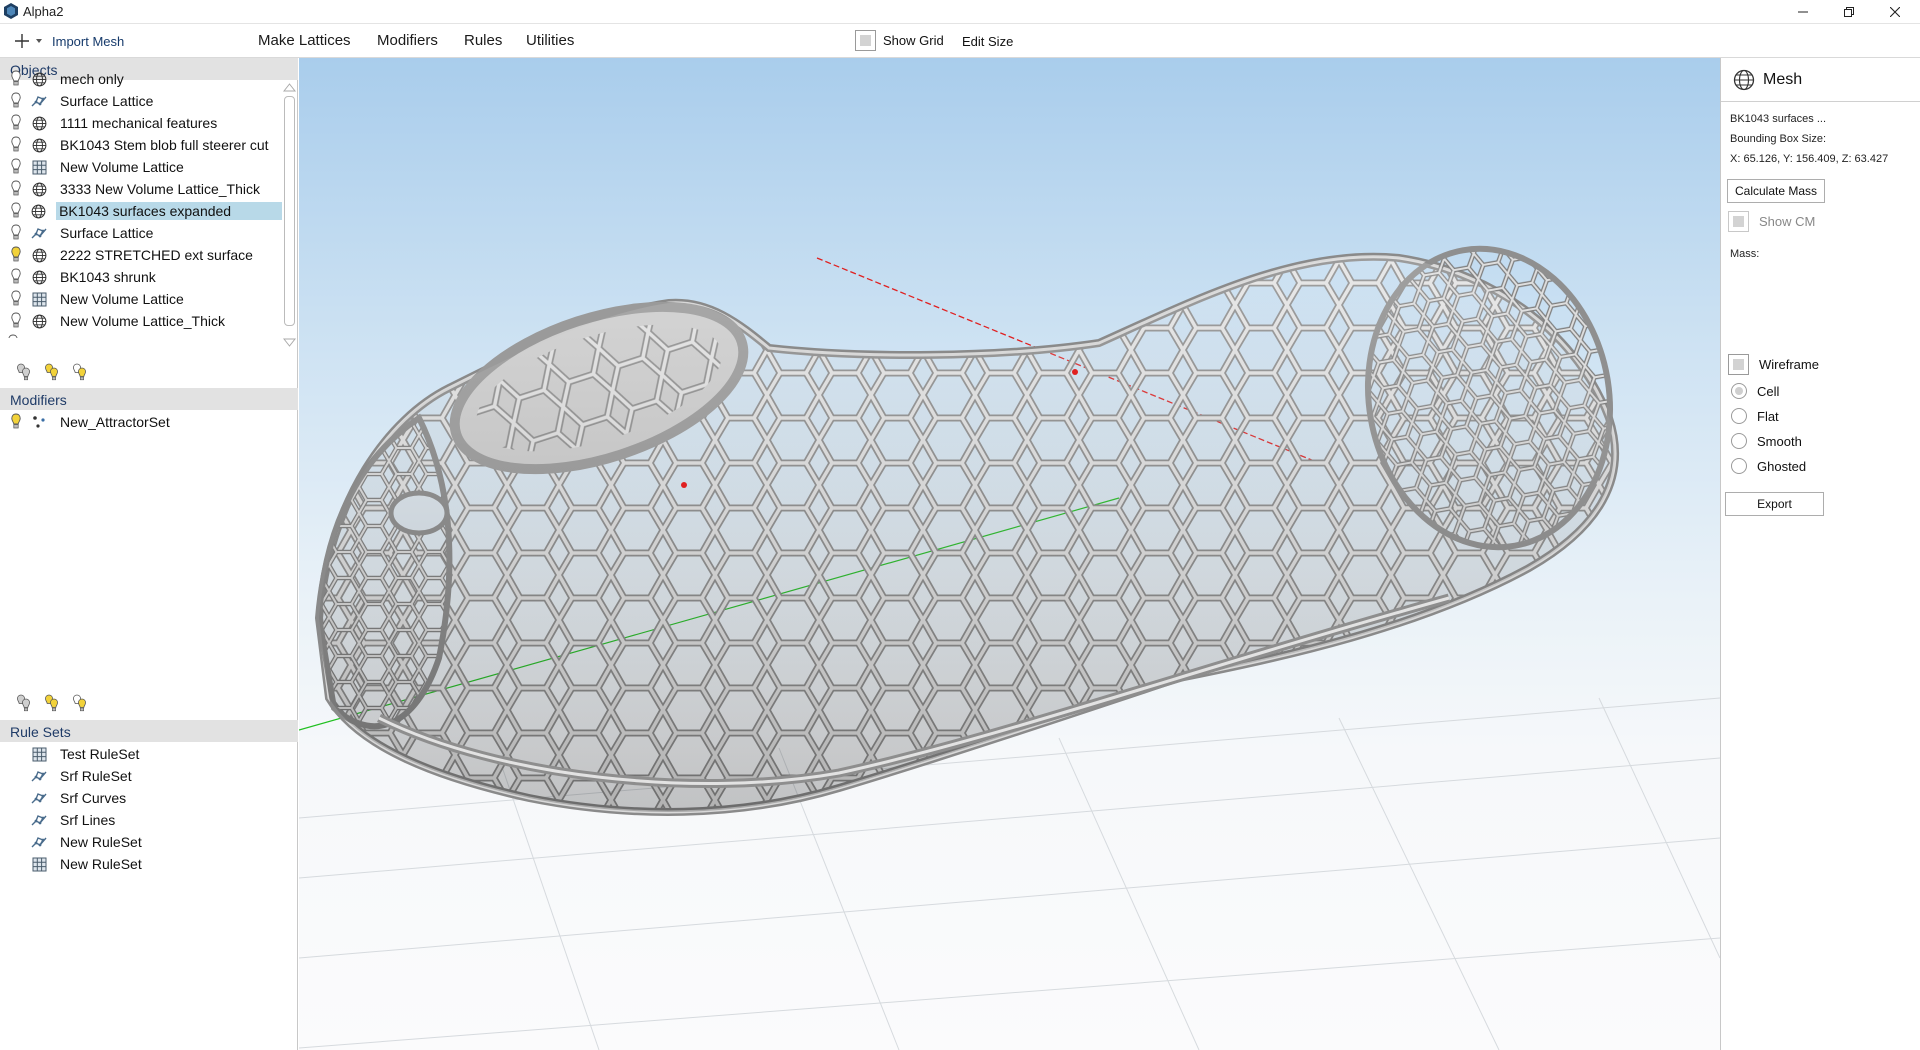 This screenshot has height=1050, width=1920. I want to click on radio-smooth, so click(1739, 441).